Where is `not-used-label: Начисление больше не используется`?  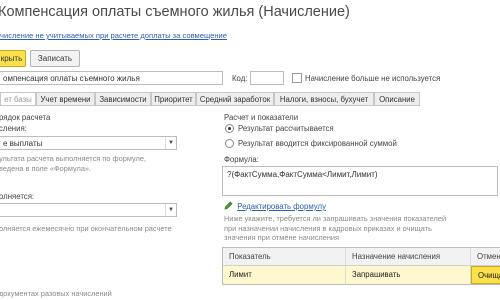 not-used-label: Начисление больше не используется is located at coordinates (373, 78).